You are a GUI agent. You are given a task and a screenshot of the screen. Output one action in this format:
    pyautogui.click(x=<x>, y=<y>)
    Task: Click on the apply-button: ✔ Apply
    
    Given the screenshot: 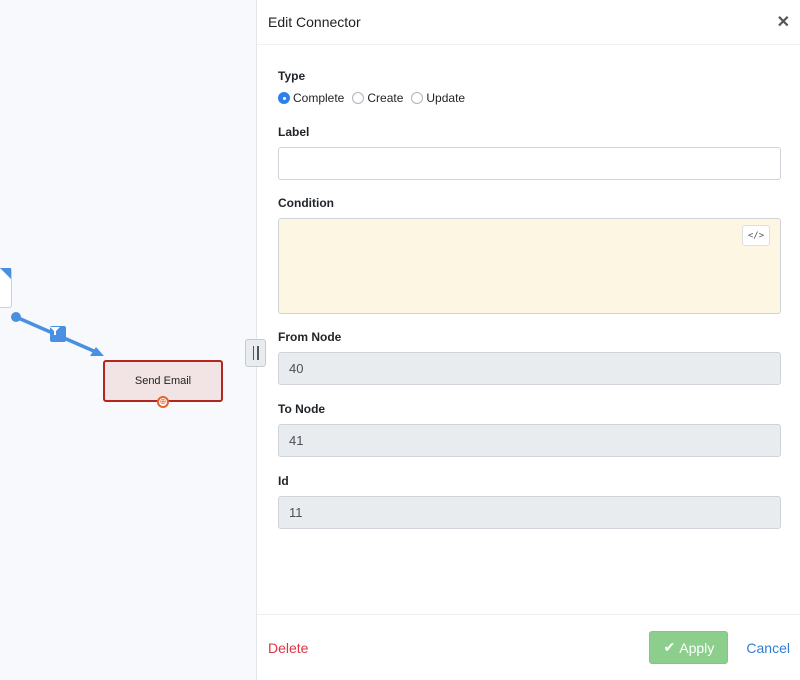 What is the action you would take?
    pyautogui.click(x=689, y=647)
    